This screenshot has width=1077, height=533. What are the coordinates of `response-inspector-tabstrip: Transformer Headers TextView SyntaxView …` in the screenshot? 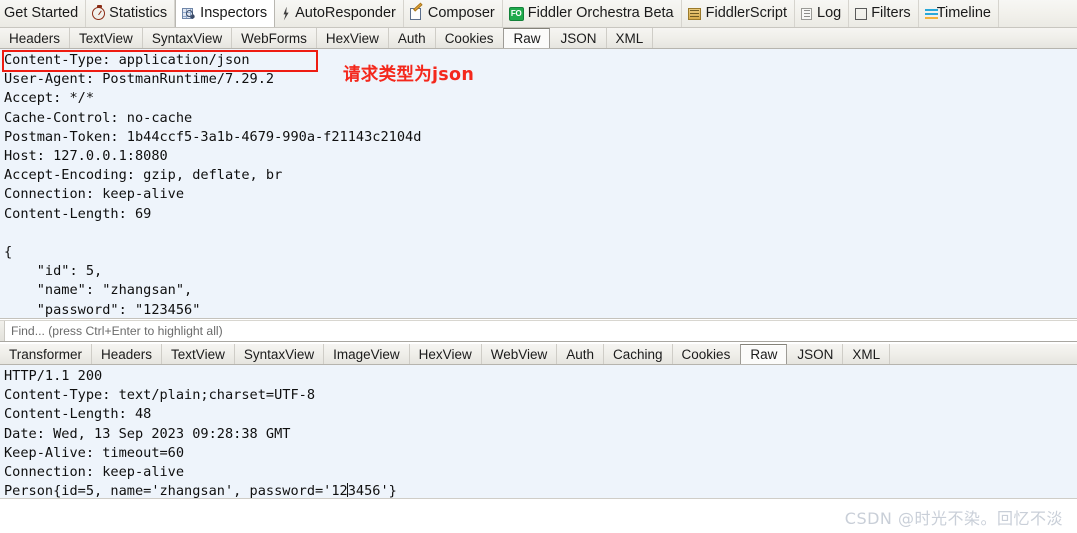 It's located at (538, 354).